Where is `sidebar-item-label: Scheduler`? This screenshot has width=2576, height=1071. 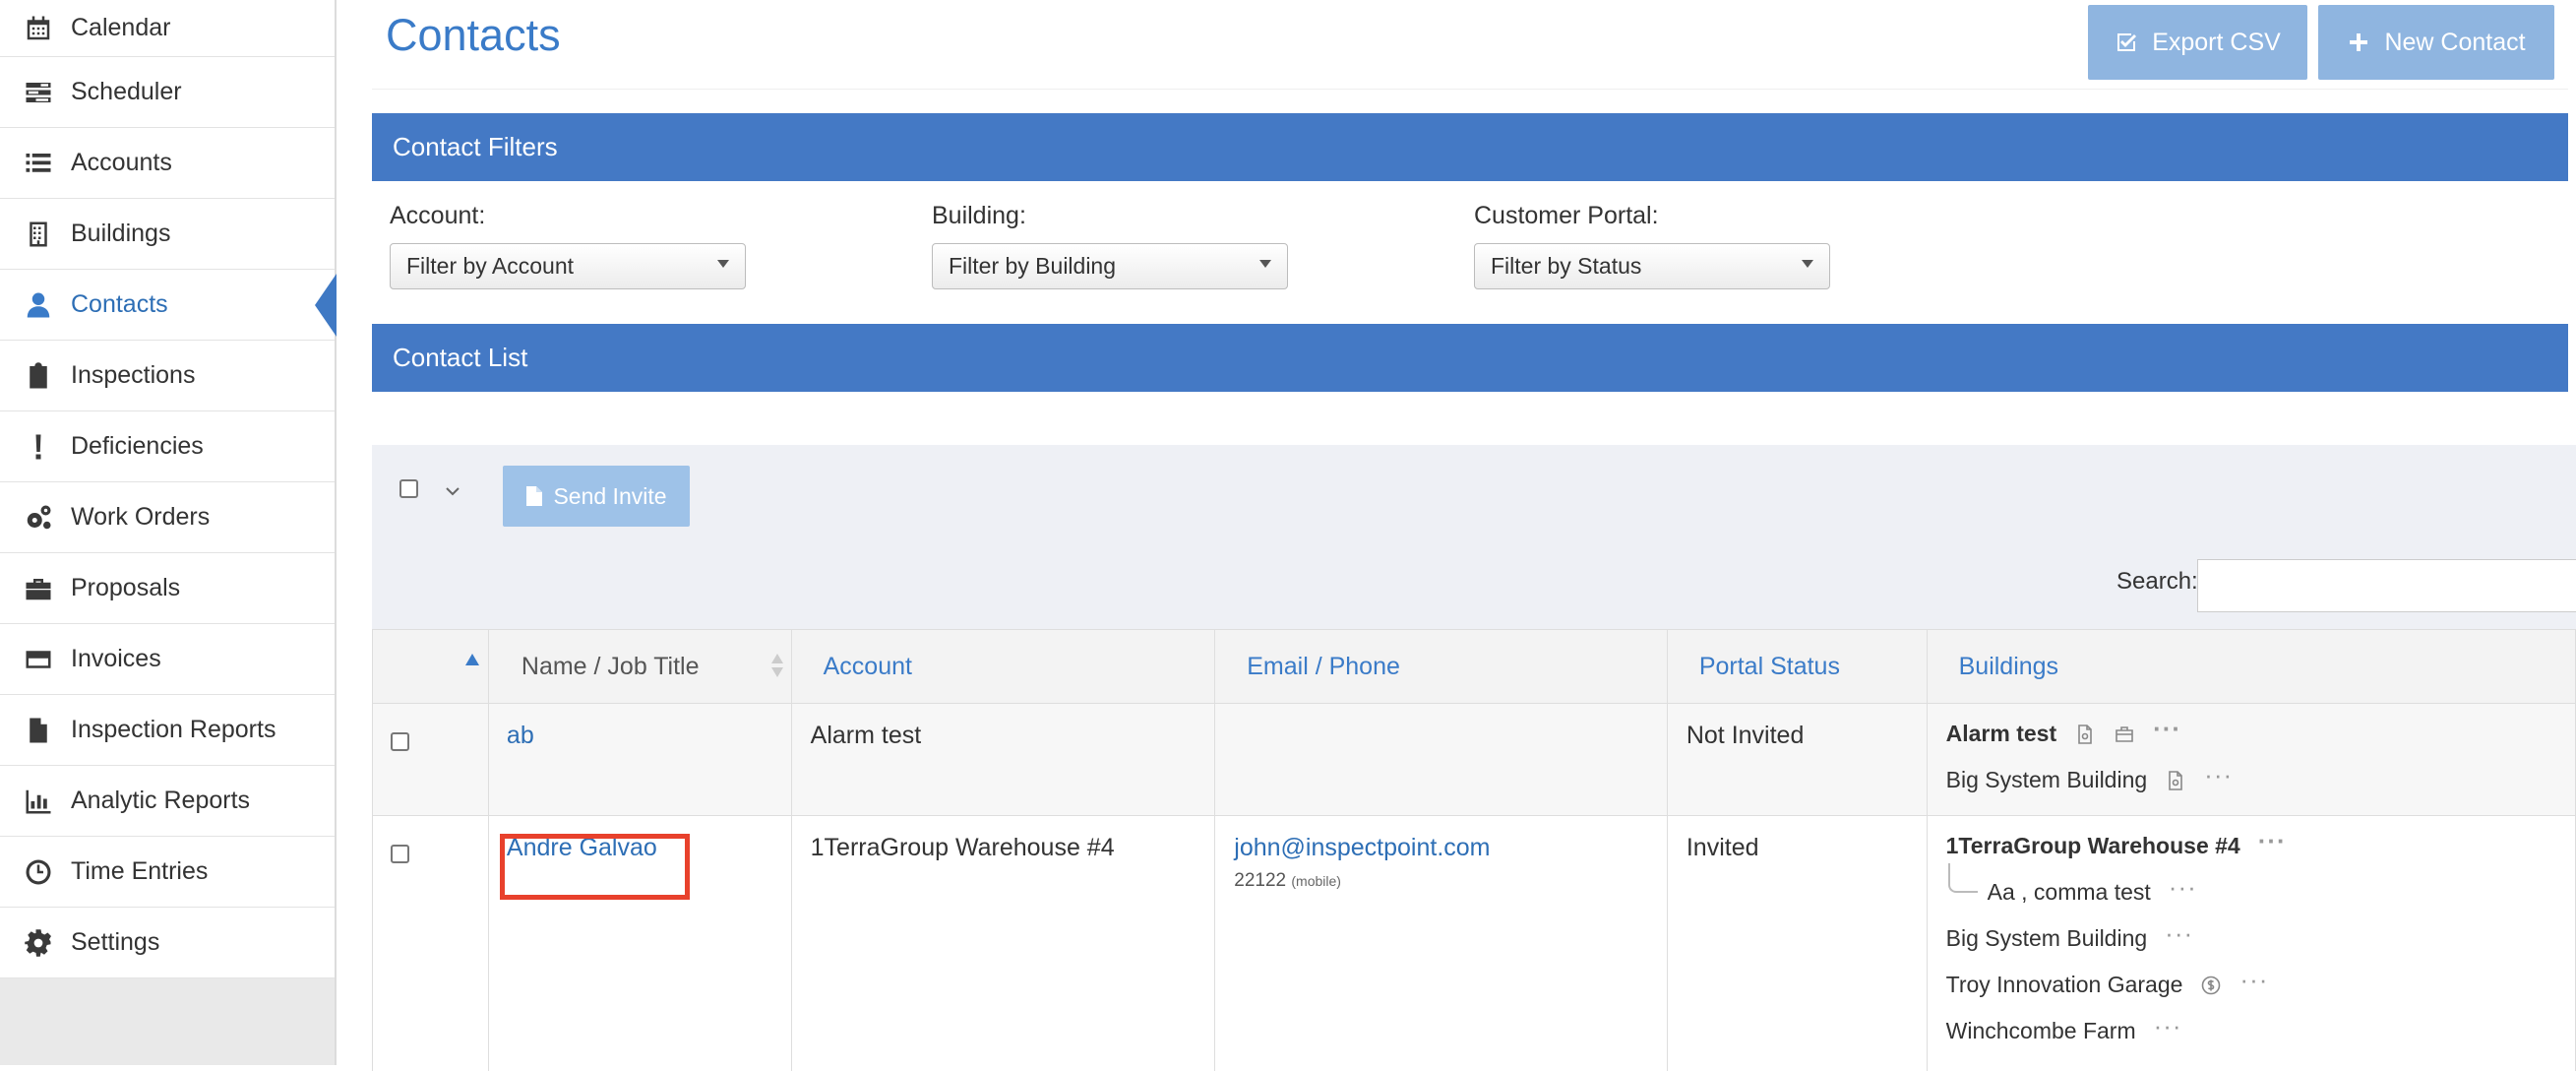
sidebar-item-label: Scheduler is located at coordinates (126, 91).